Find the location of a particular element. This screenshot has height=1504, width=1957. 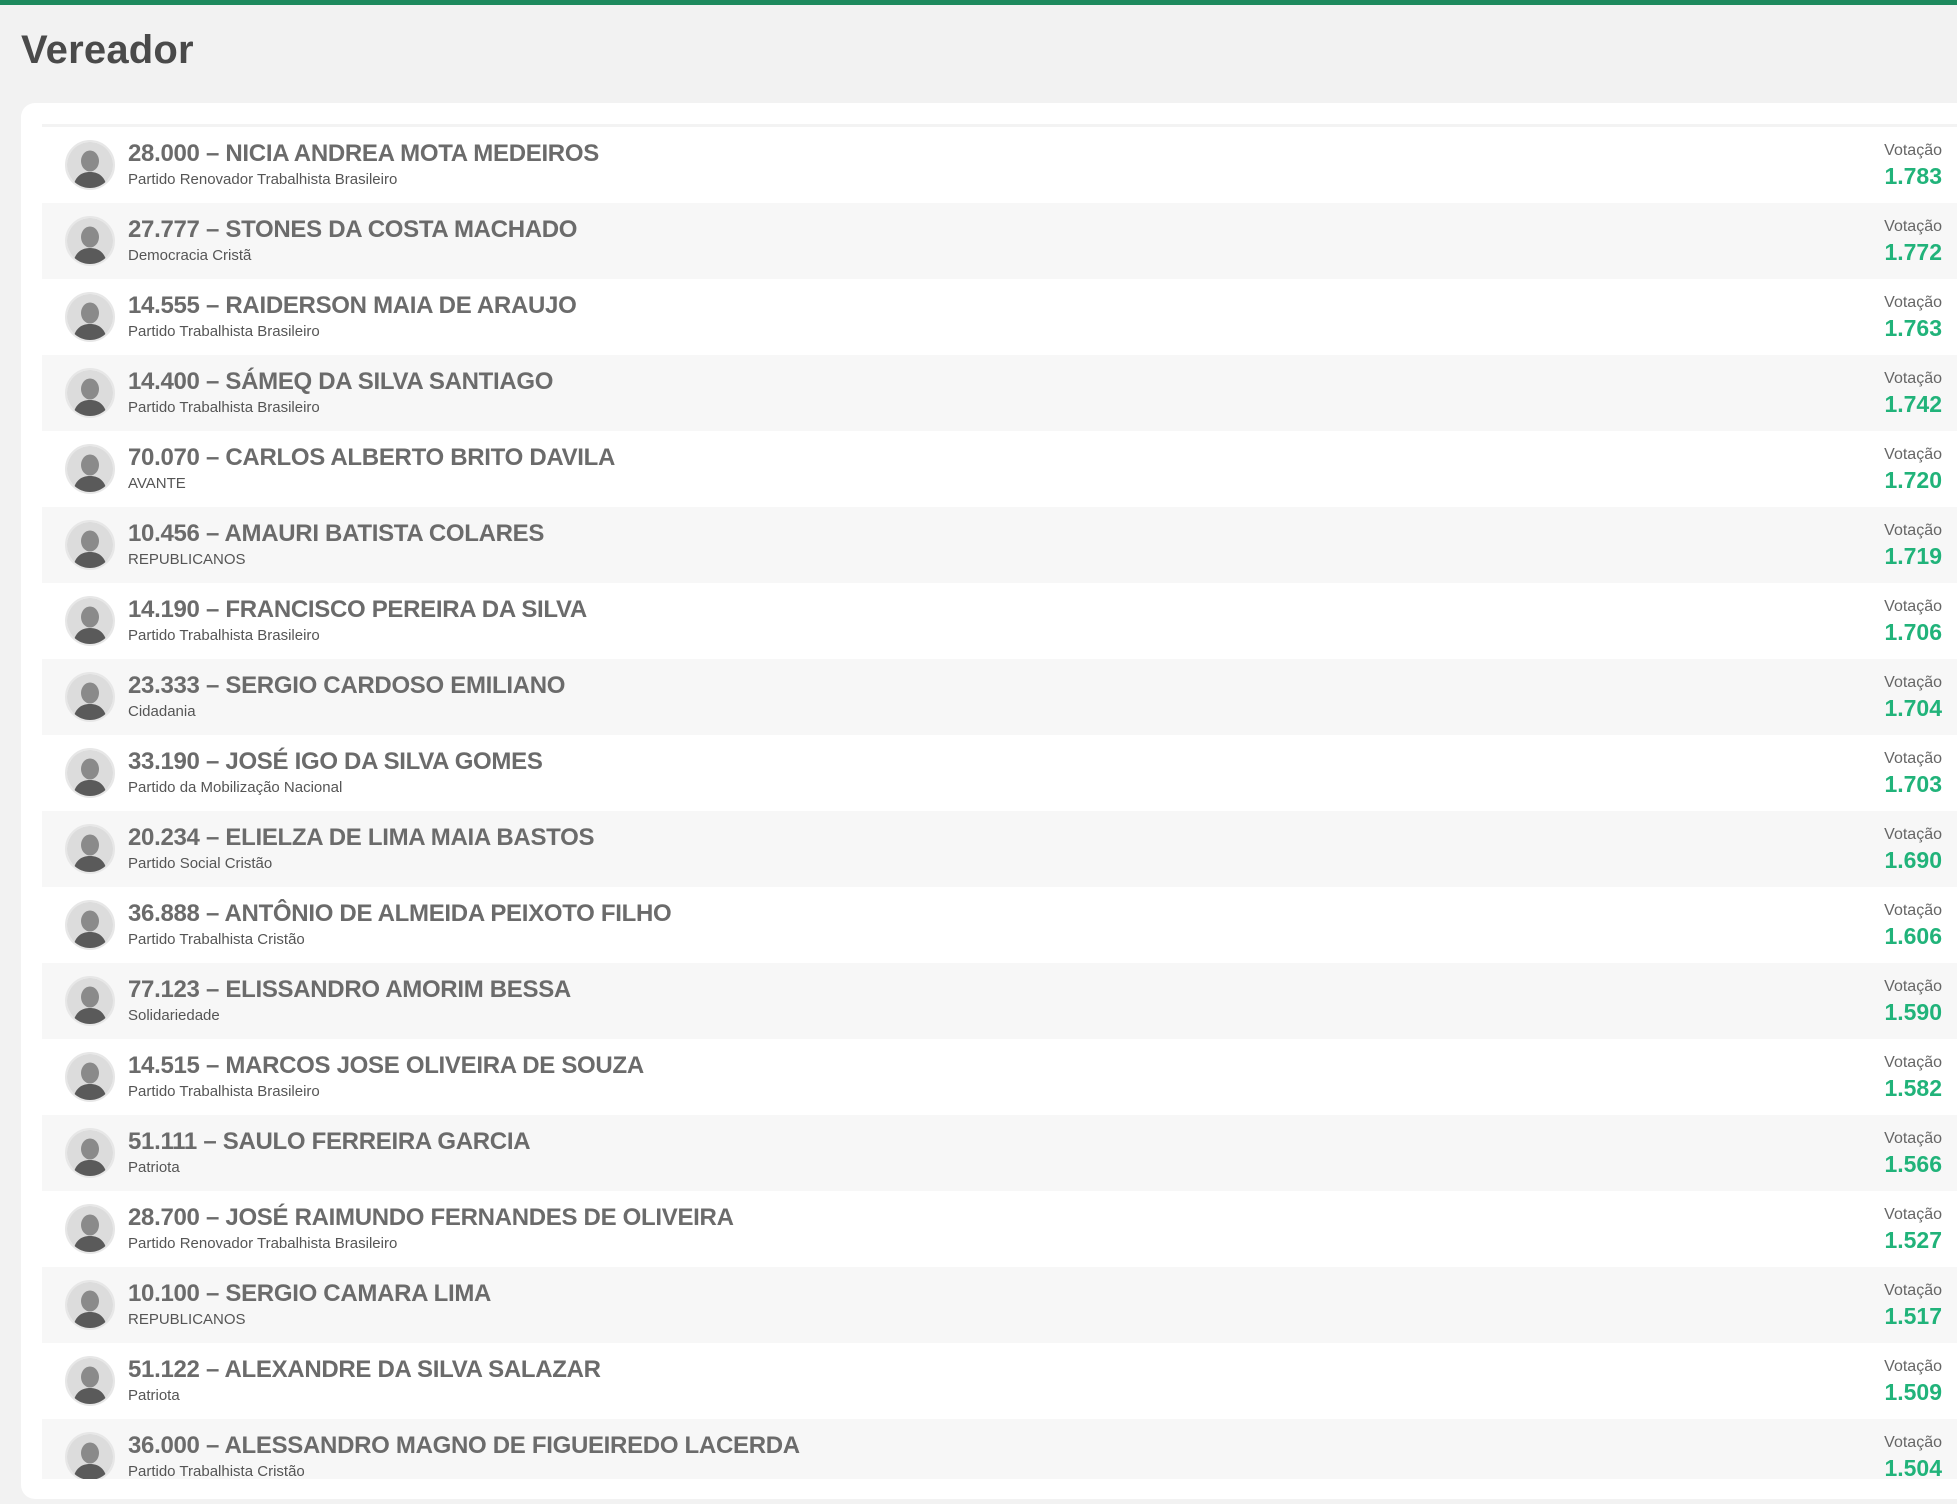

candidate-name: 10.100 – SERGIO CAMARA LIMA is located at coordinates (310, 1293).